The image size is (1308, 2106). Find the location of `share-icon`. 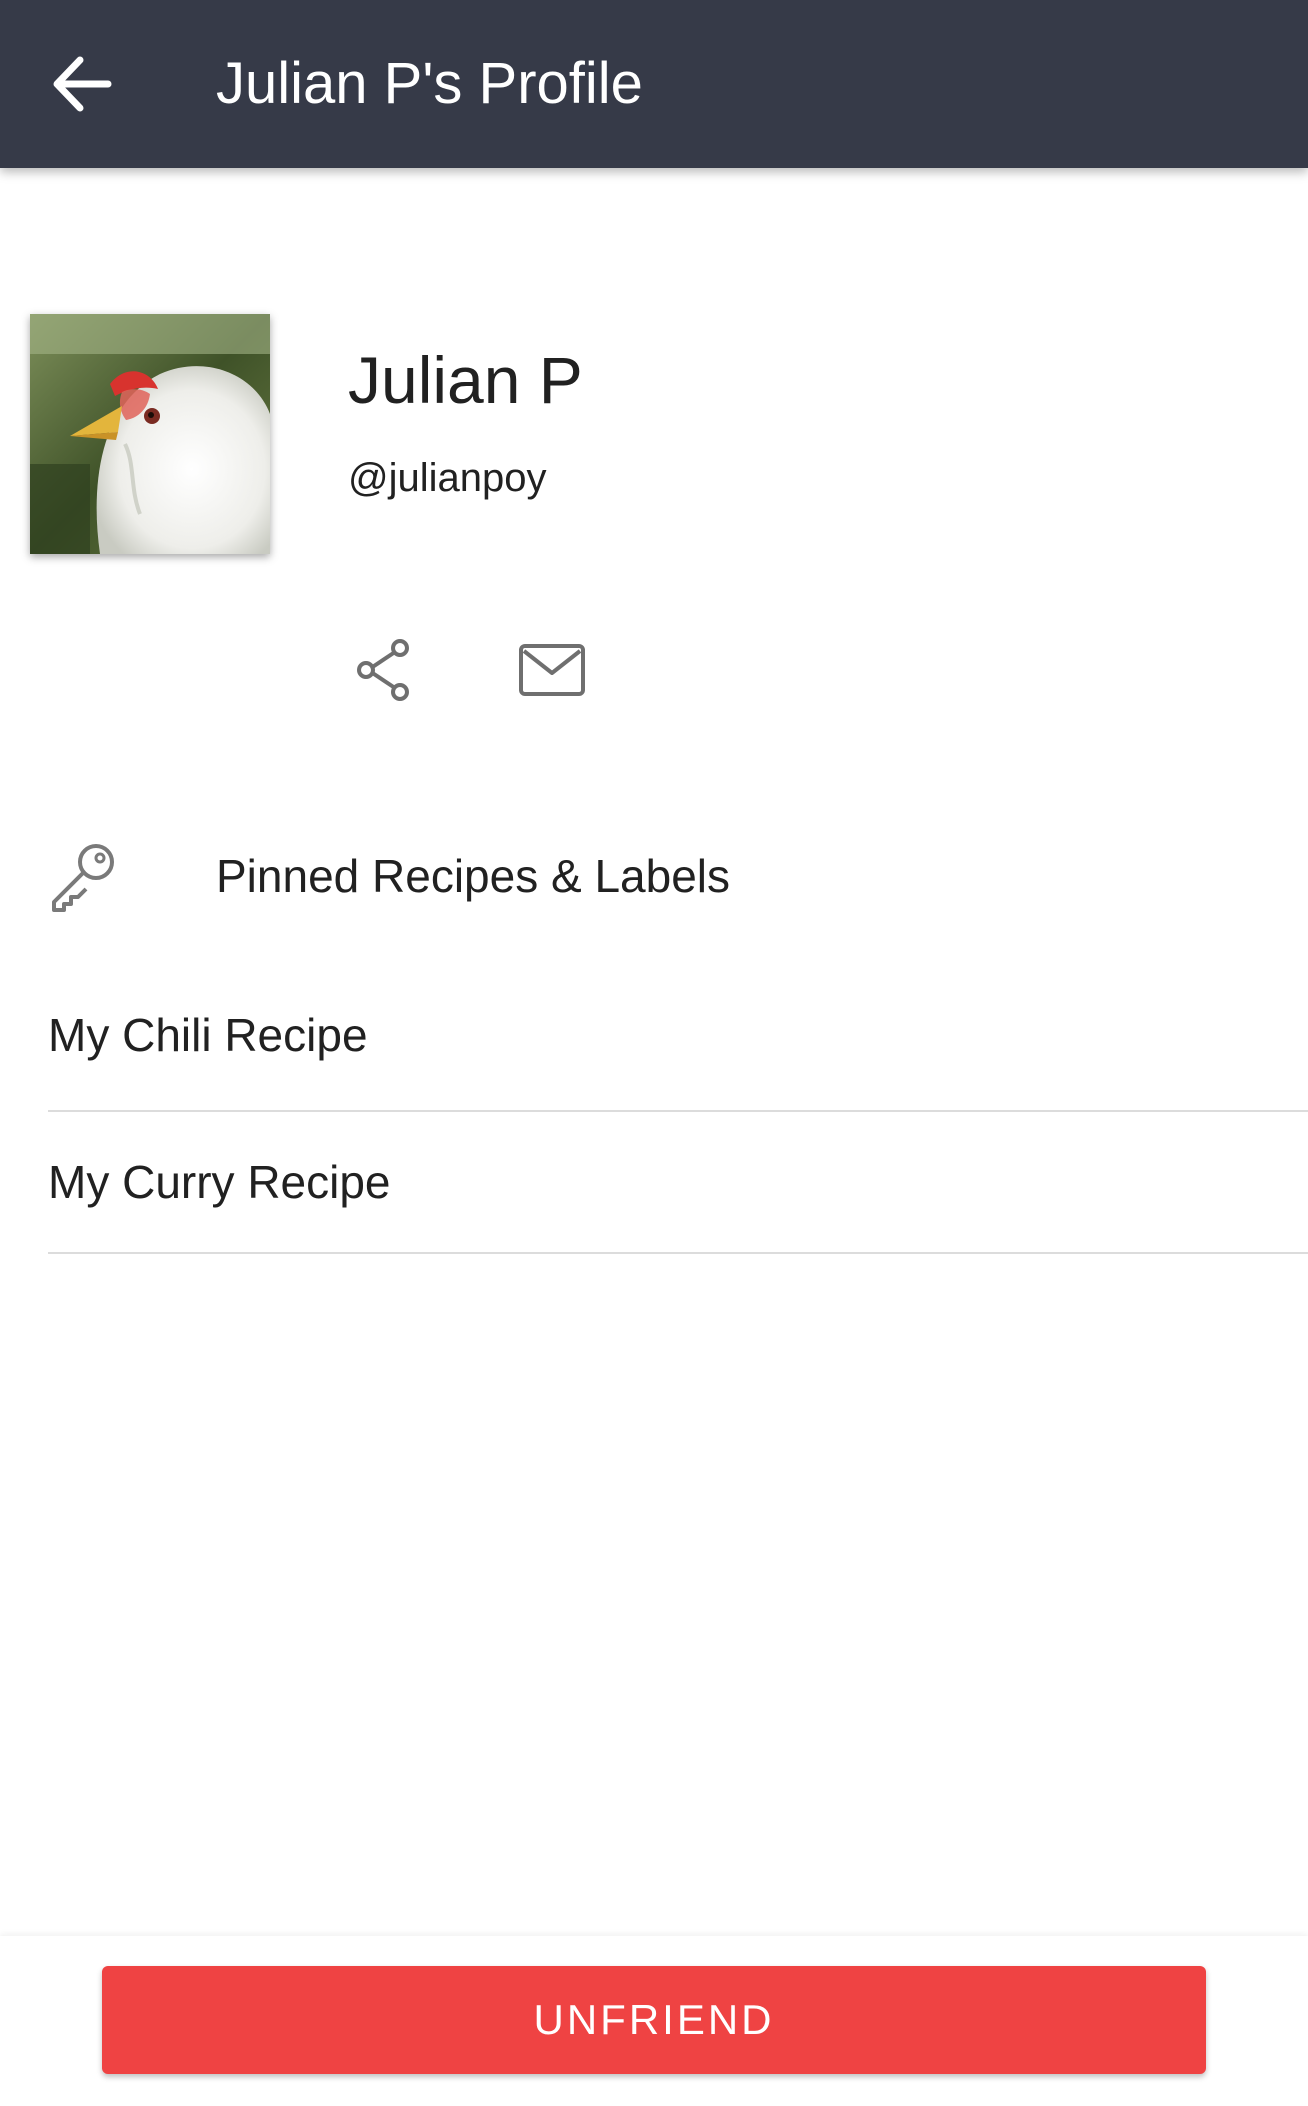

share-icon is located at coordinates (383, 670).